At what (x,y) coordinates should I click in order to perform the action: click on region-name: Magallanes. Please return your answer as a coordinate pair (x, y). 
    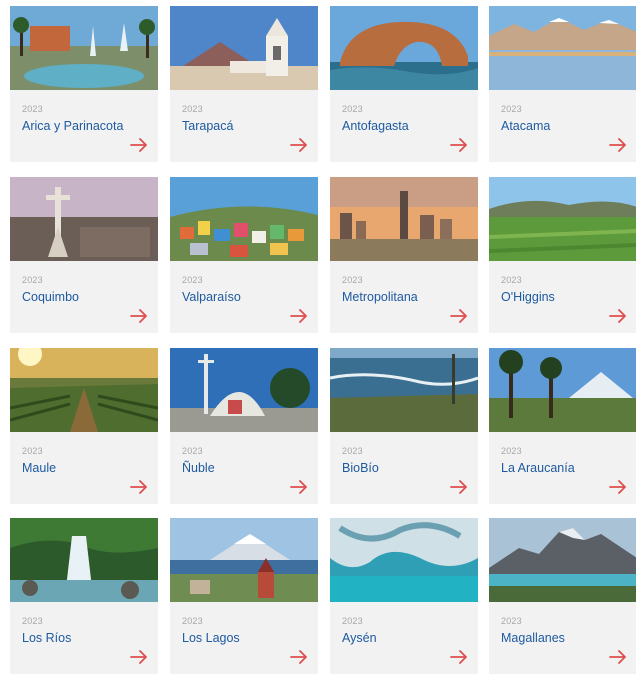
    Looking at the image, I should click on (533, 638).